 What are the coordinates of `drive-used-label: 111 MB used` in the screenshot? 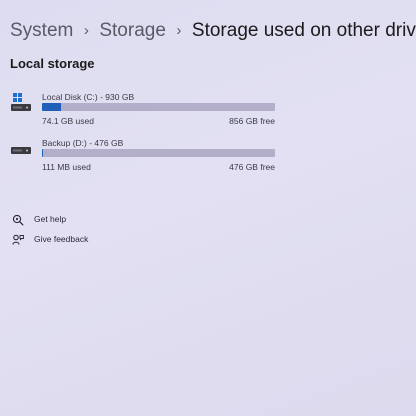 It's located at (66, 167).